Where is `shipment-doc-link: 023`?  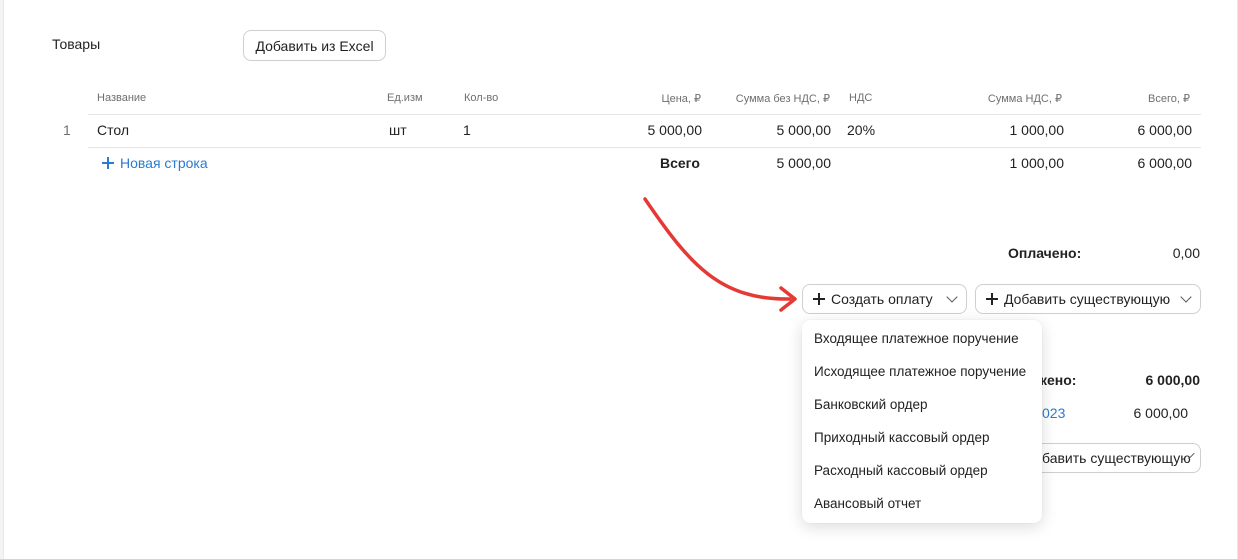
shipment-doc-link: 023 is located at coordinates (1053, 413).